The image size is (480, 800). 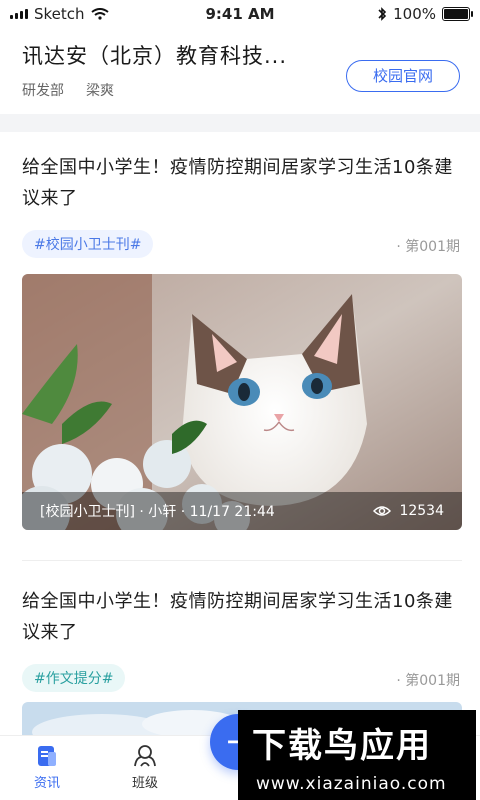 What do you see at coordinates (100, 91) in the screenshot?
I see `user-name: 梁爽` at bounding box center [100, 91].